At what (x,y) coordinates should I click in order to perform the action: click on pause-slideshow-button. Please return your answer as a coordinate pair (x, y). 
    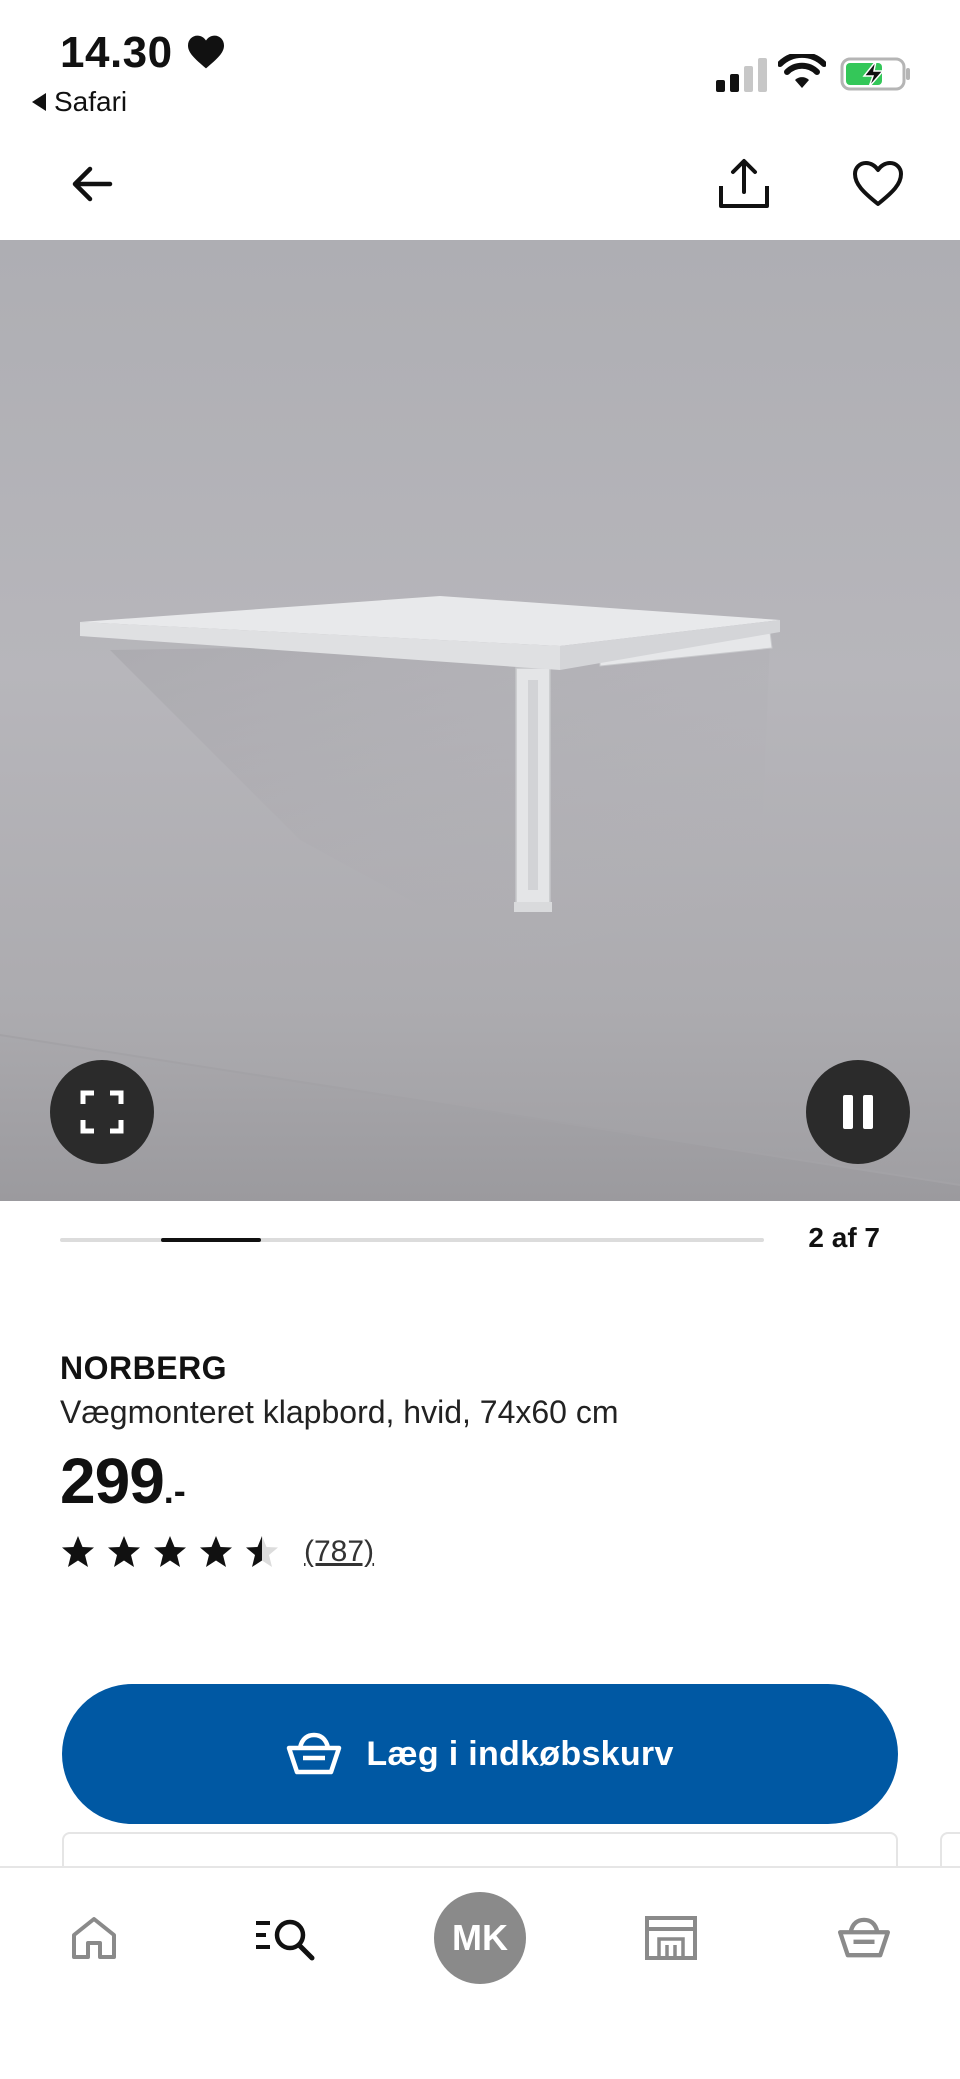
    Looking at the image, I should click on (858, 1112).